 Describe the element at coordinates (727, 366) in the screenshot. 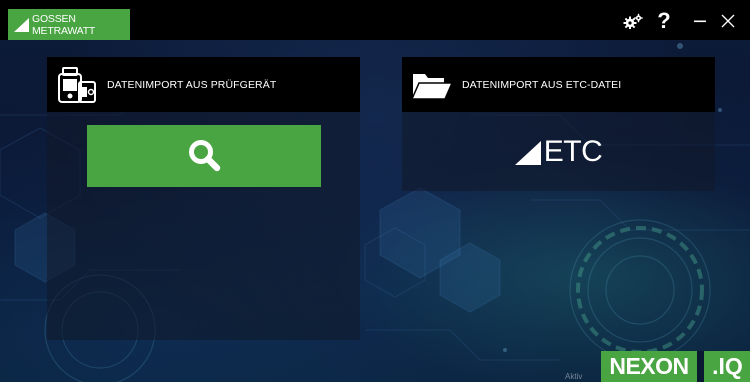

I see `product-logo-suffix: .IQ` at that location.